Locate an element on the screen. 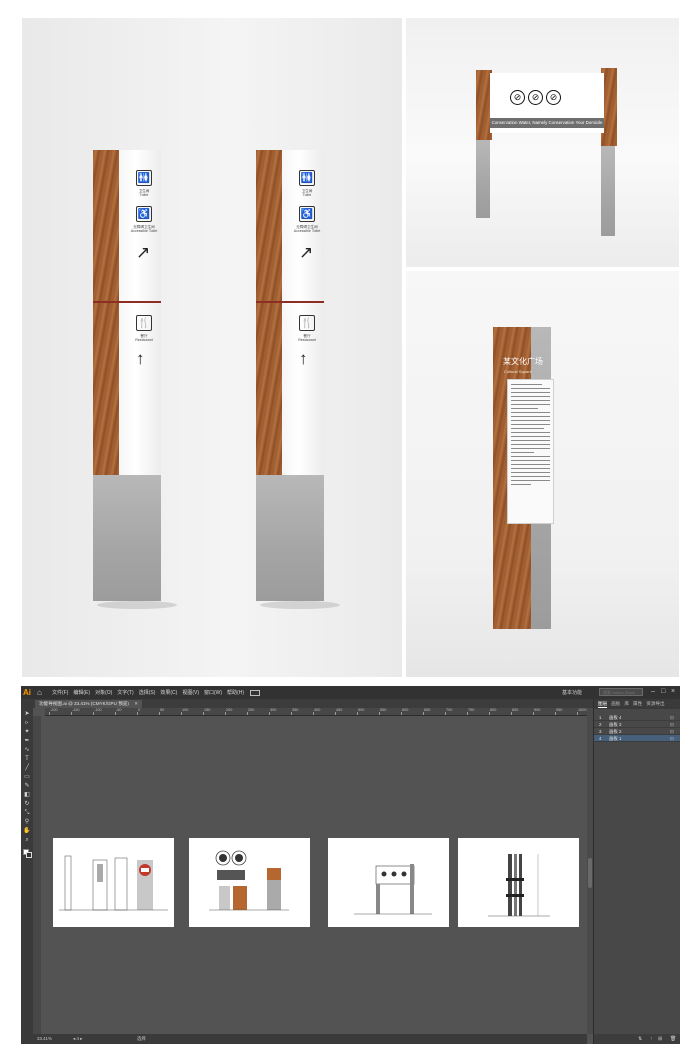 This screenshot has height=1054, width=700. tab-properties: 属性 is located at coordinates (637, 704).